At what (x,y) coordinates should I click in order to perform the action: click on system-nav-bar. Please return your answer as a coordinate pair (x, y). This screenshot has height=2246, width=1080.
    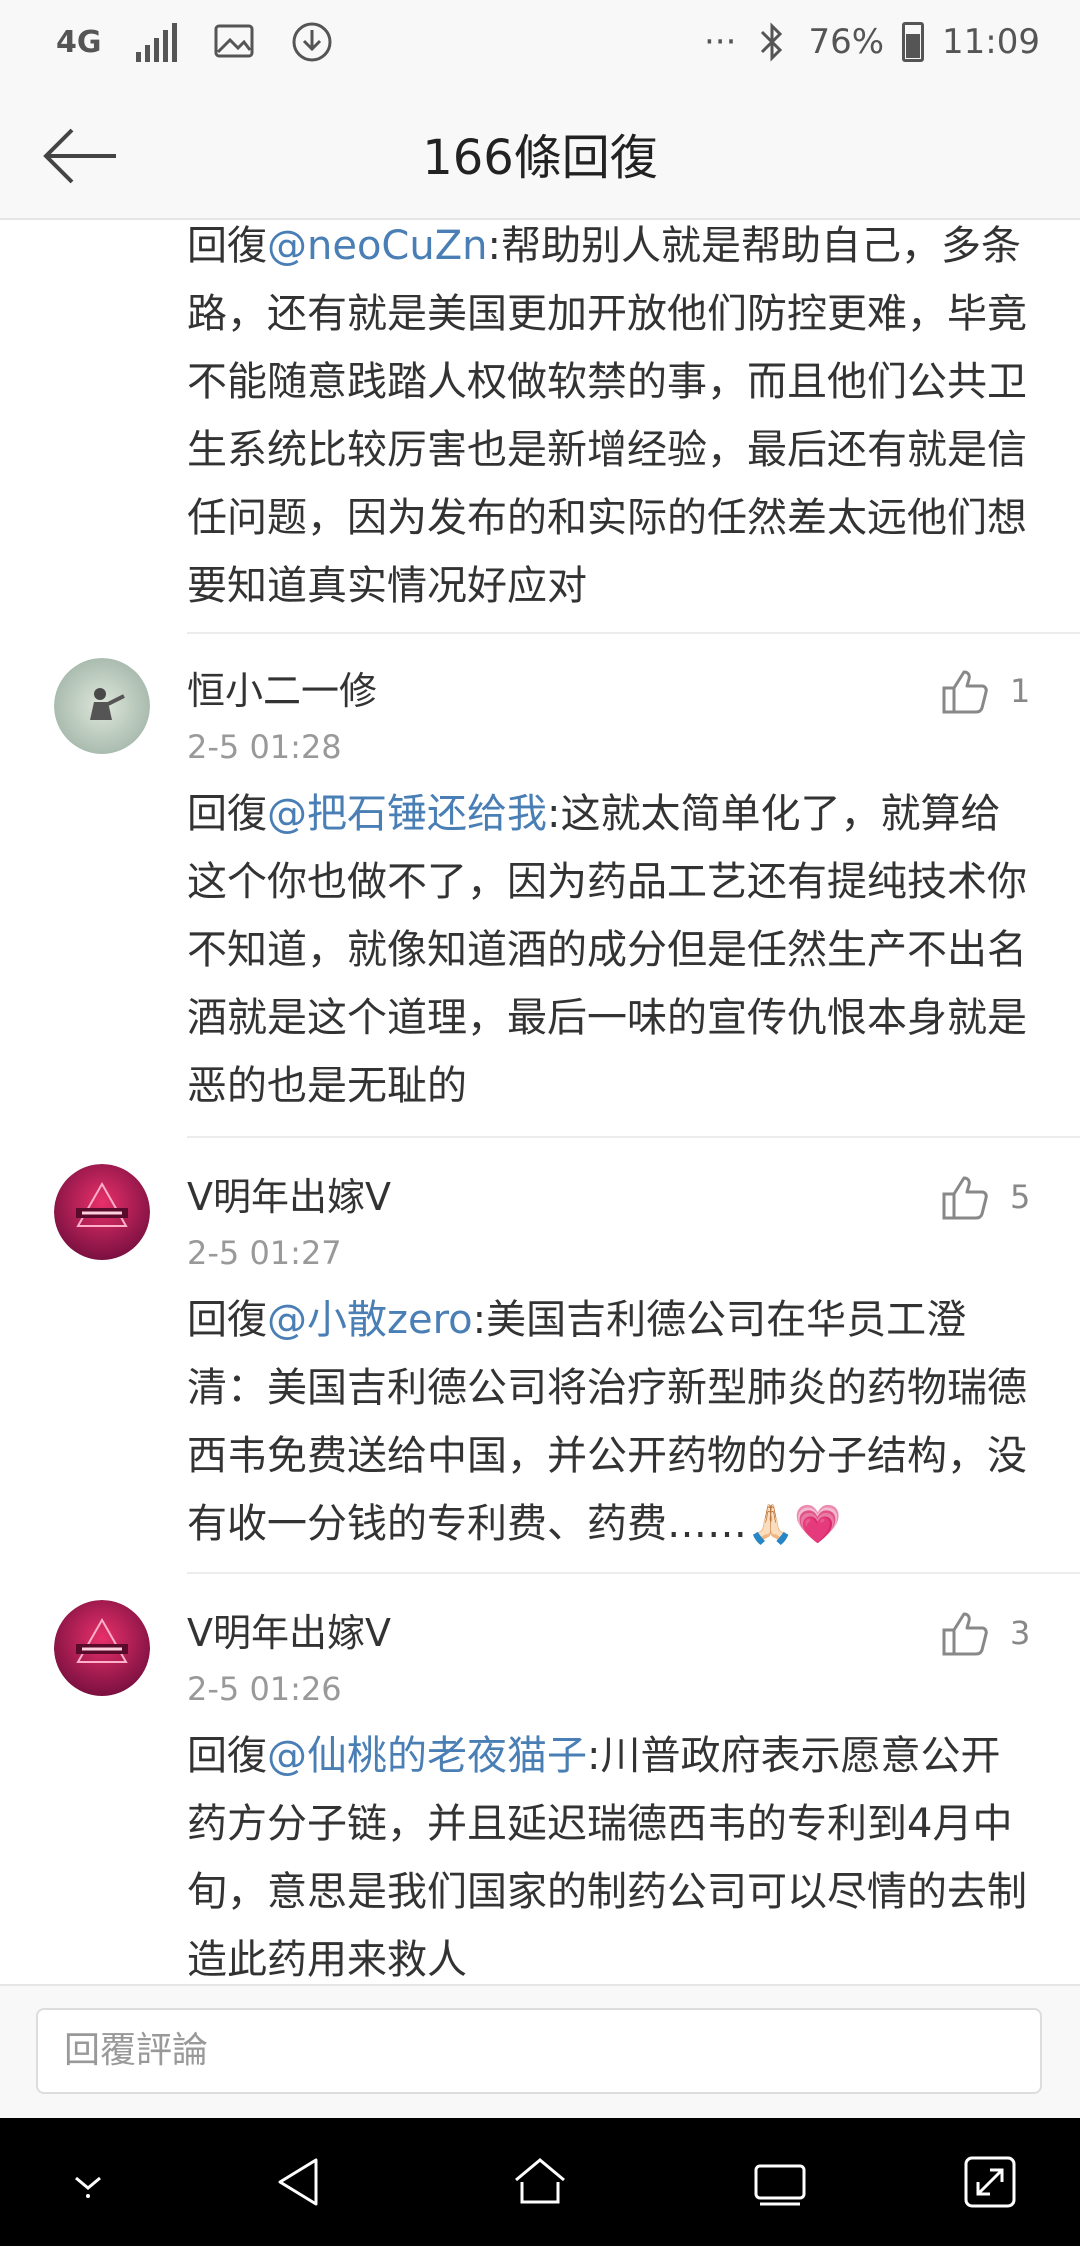
    Looking at the image, I should click on (540, 2182).